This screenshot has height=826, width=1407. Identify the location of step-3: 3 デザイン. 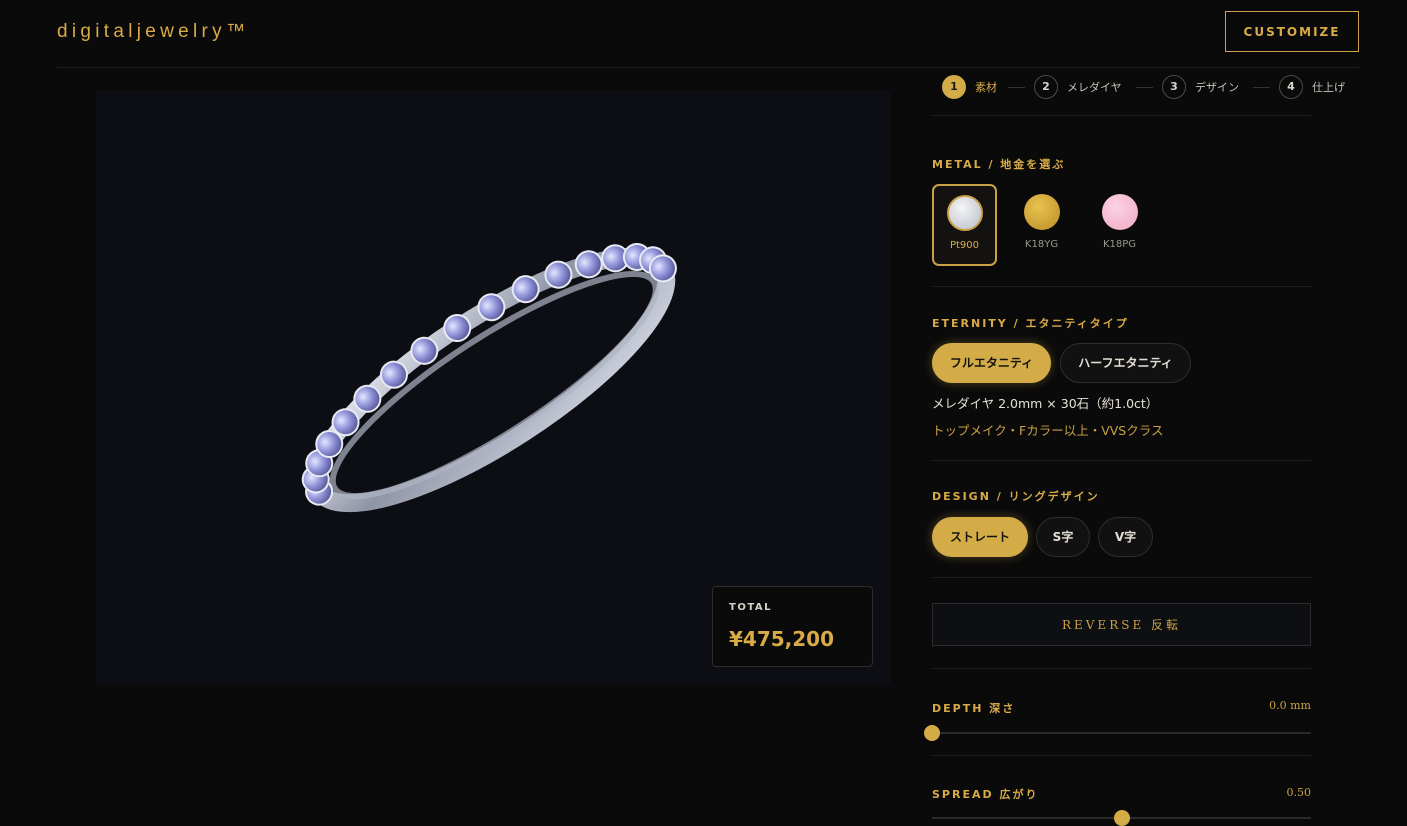
(1200, 87).